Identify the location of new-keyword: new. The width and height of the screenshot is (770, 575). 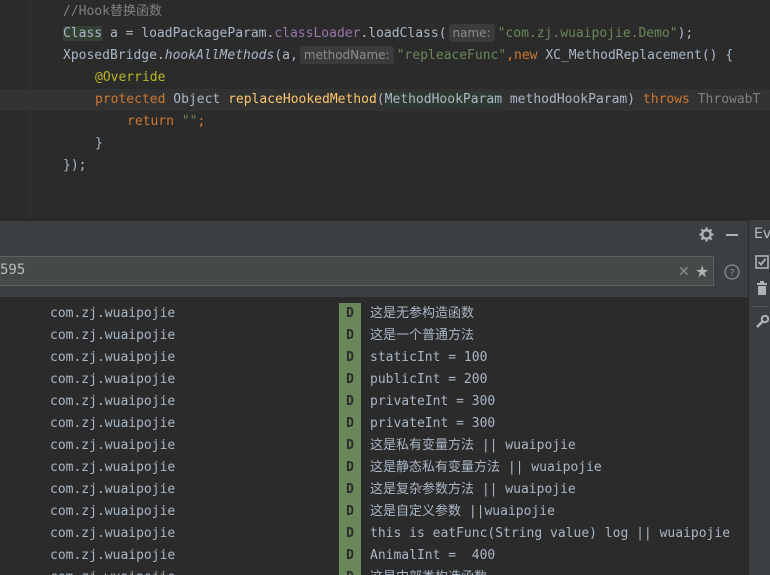
(526, 55).